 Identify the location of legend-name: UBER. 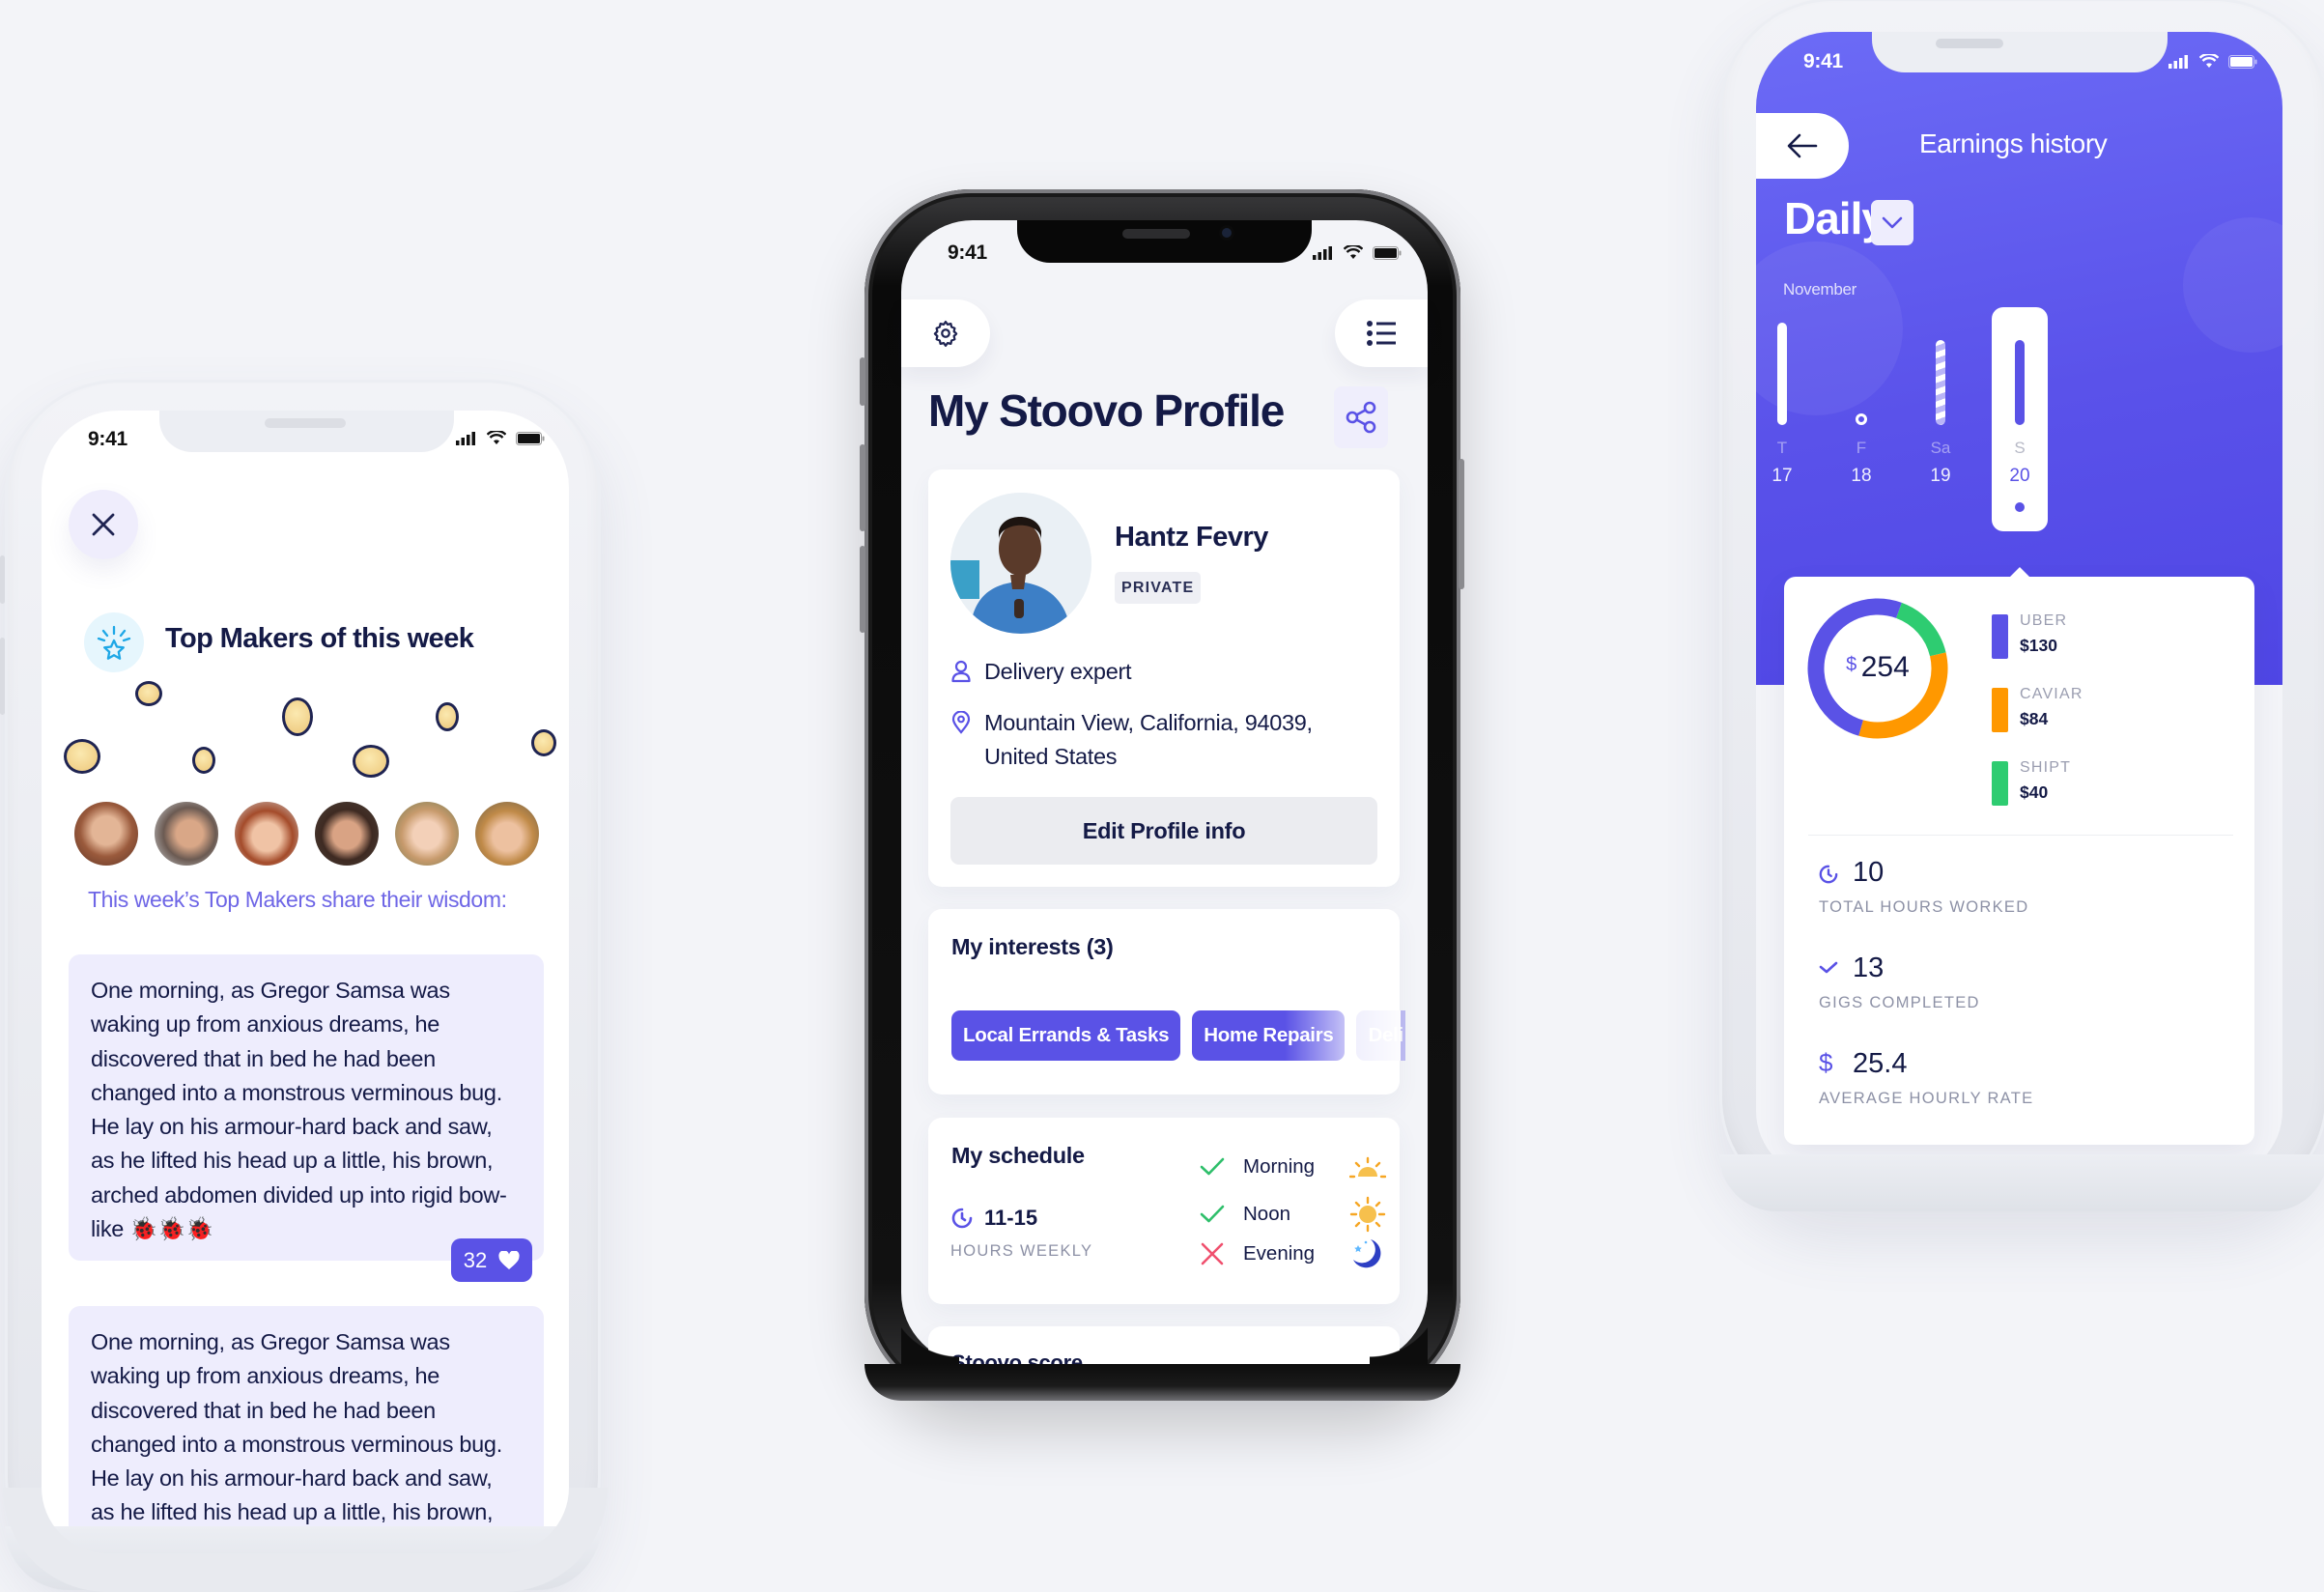
(2044, 621).